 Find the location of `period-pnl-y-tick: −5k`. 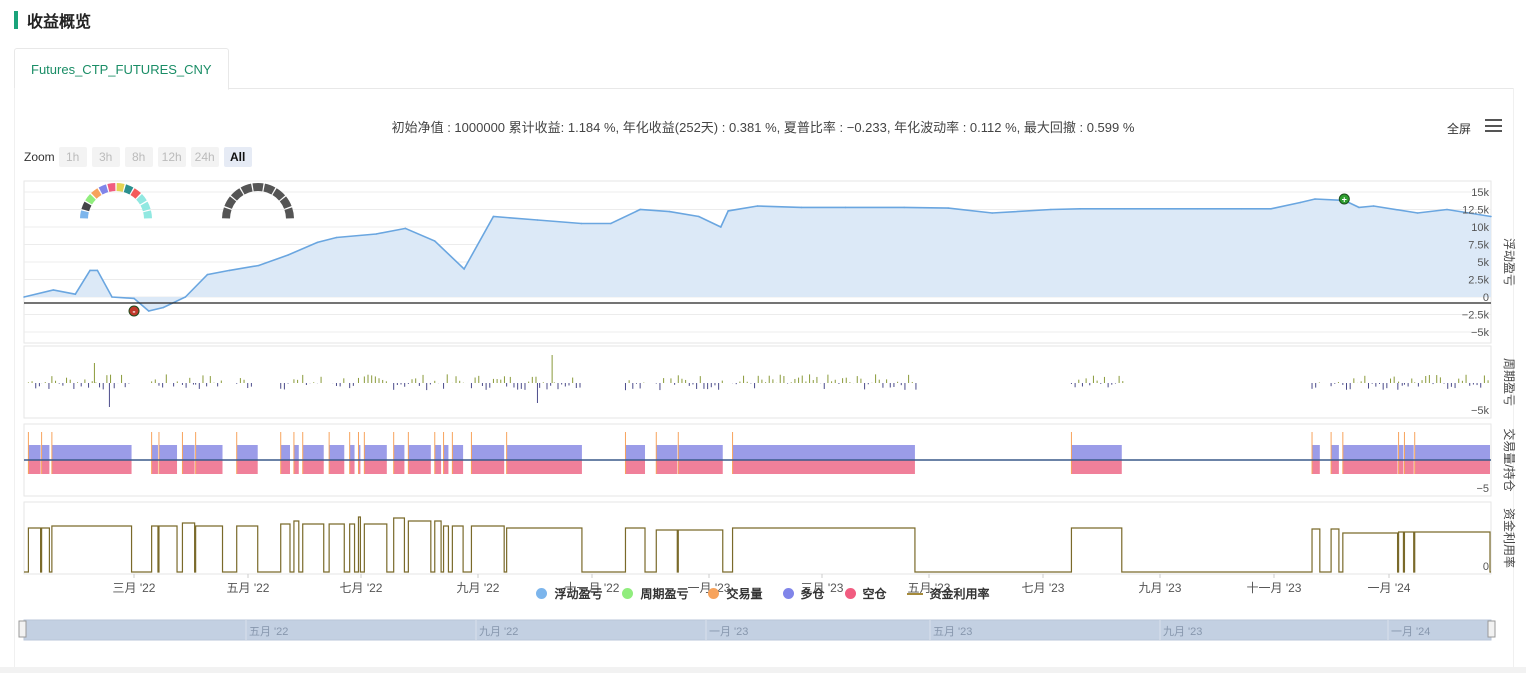

period-pnl-y-tick: −5k is located at coordinates (1480, 411).